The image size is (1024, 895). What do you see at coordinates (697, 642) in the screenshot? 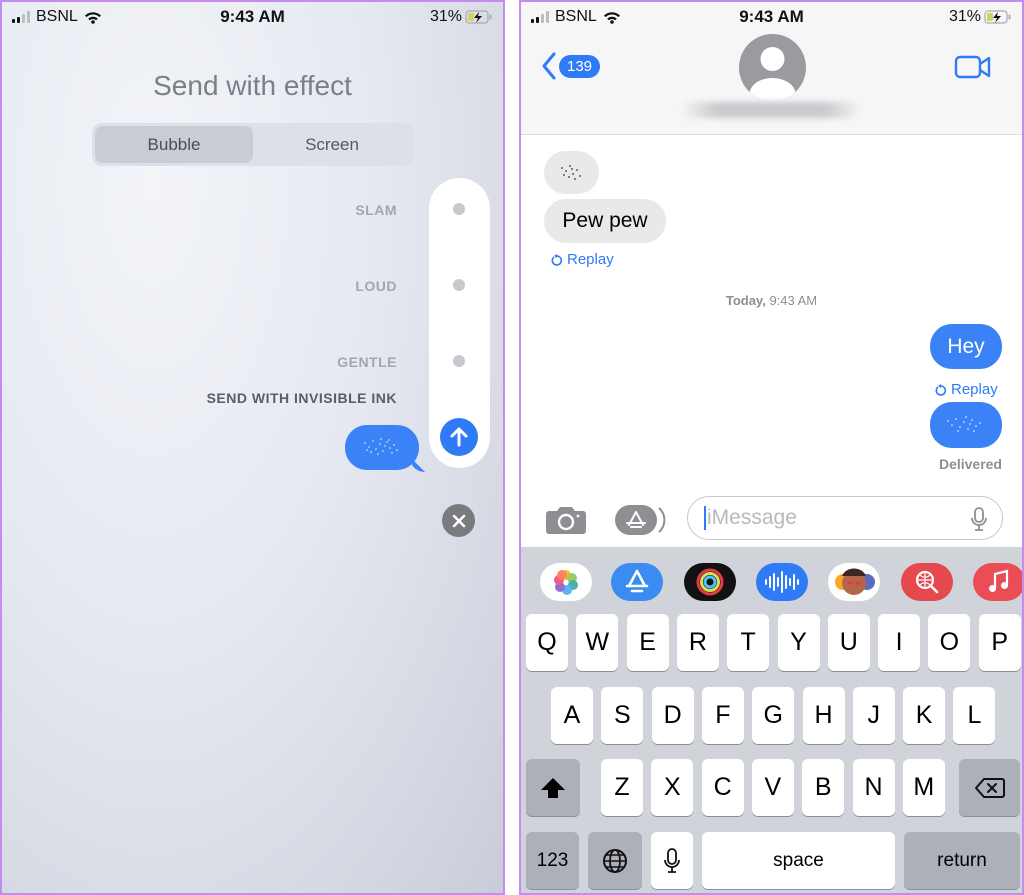
I see `key-r: R` at bounding box center [697, 642].